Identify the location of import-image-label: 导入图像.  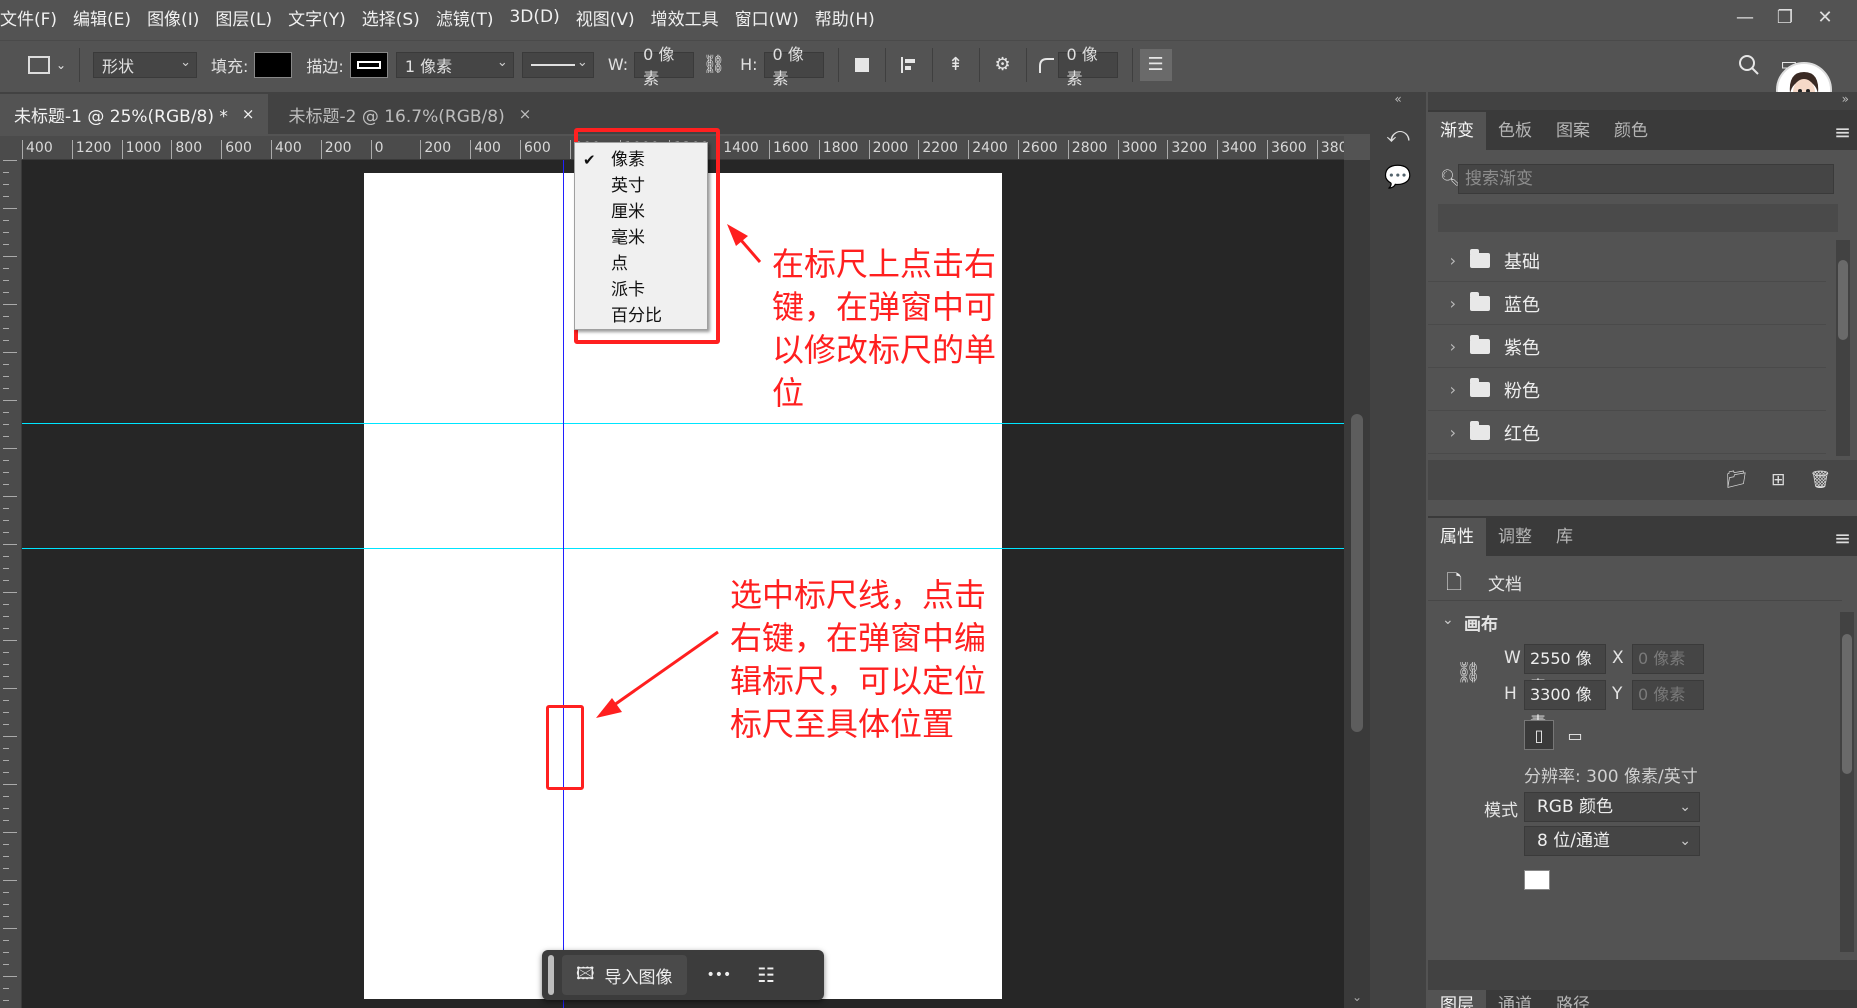
(638, 977).